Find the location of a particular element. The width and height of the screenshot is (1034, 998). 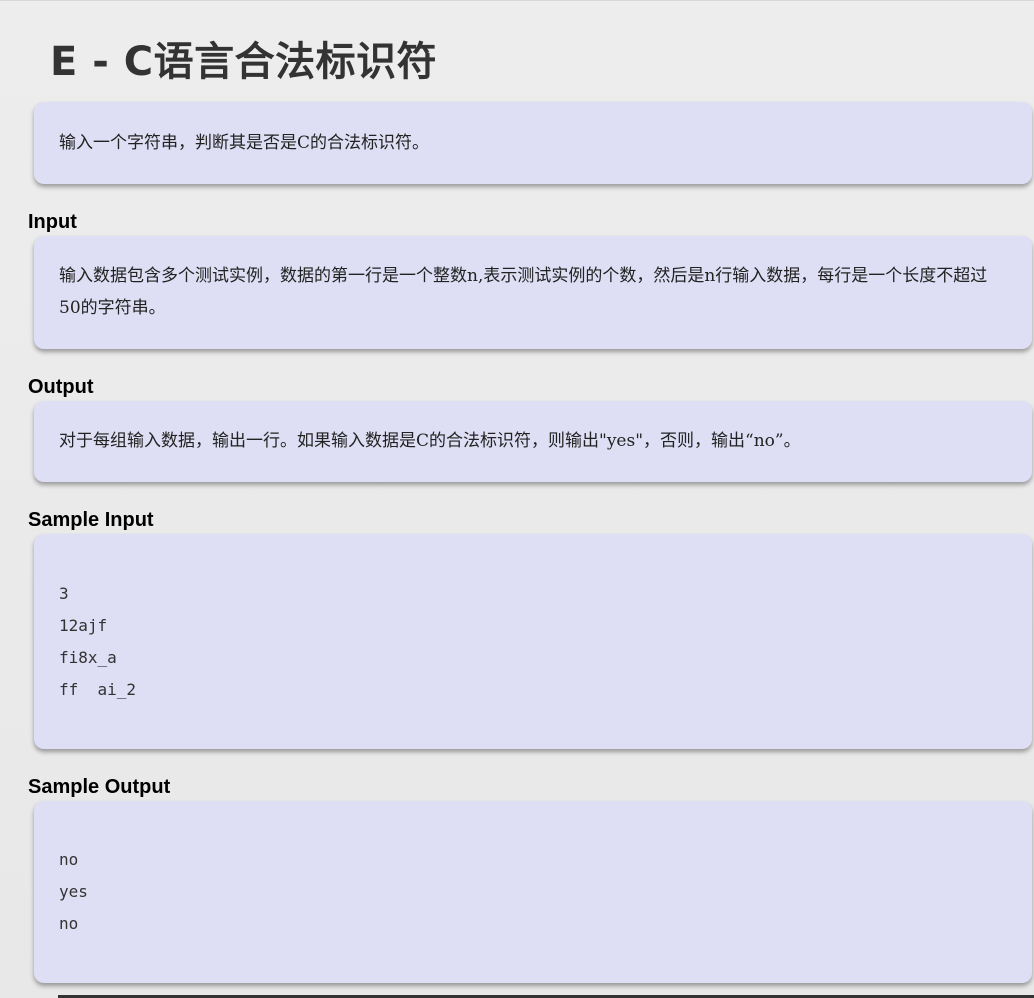

sample-input-block: 3 12ajf fi8x_a ff ai_2 is located at coordinates (533, 642).